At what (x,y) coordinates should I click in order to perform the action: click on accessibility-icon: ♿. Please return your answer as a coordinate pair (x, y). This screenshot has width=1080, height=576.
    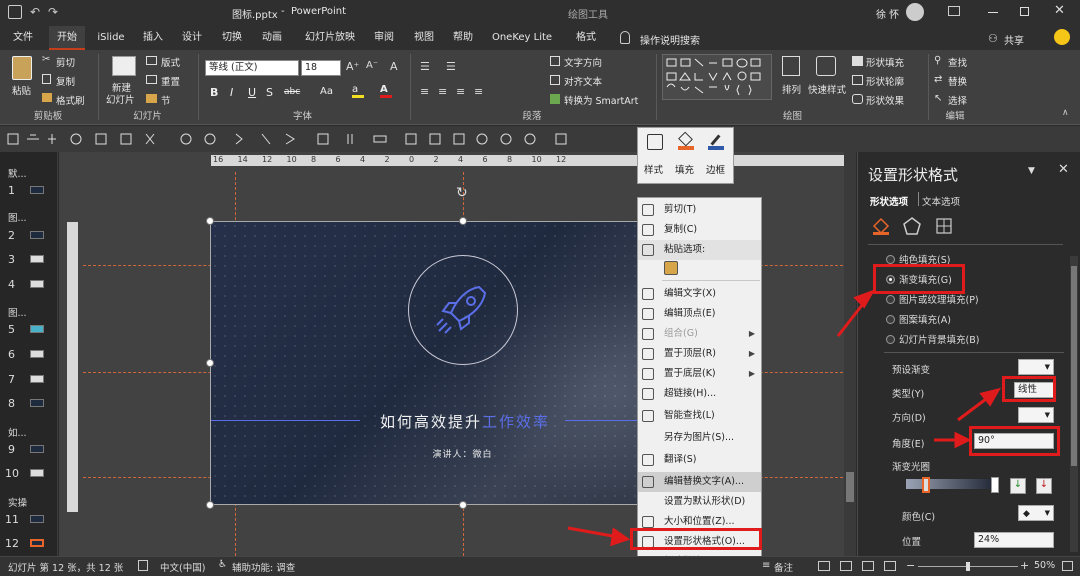
    Looking at the image, I should click on (222, 564).